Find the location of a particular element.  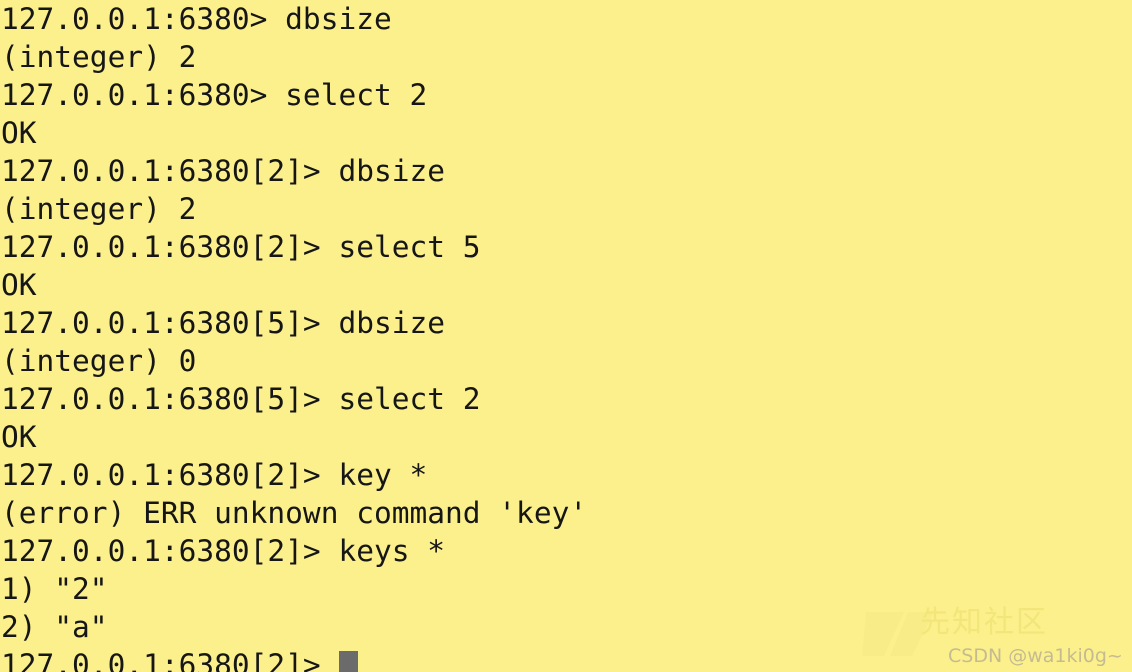

terminal-line-text: 127.0.0.1:6380[2]> key * is located at coordinates (214, 475).